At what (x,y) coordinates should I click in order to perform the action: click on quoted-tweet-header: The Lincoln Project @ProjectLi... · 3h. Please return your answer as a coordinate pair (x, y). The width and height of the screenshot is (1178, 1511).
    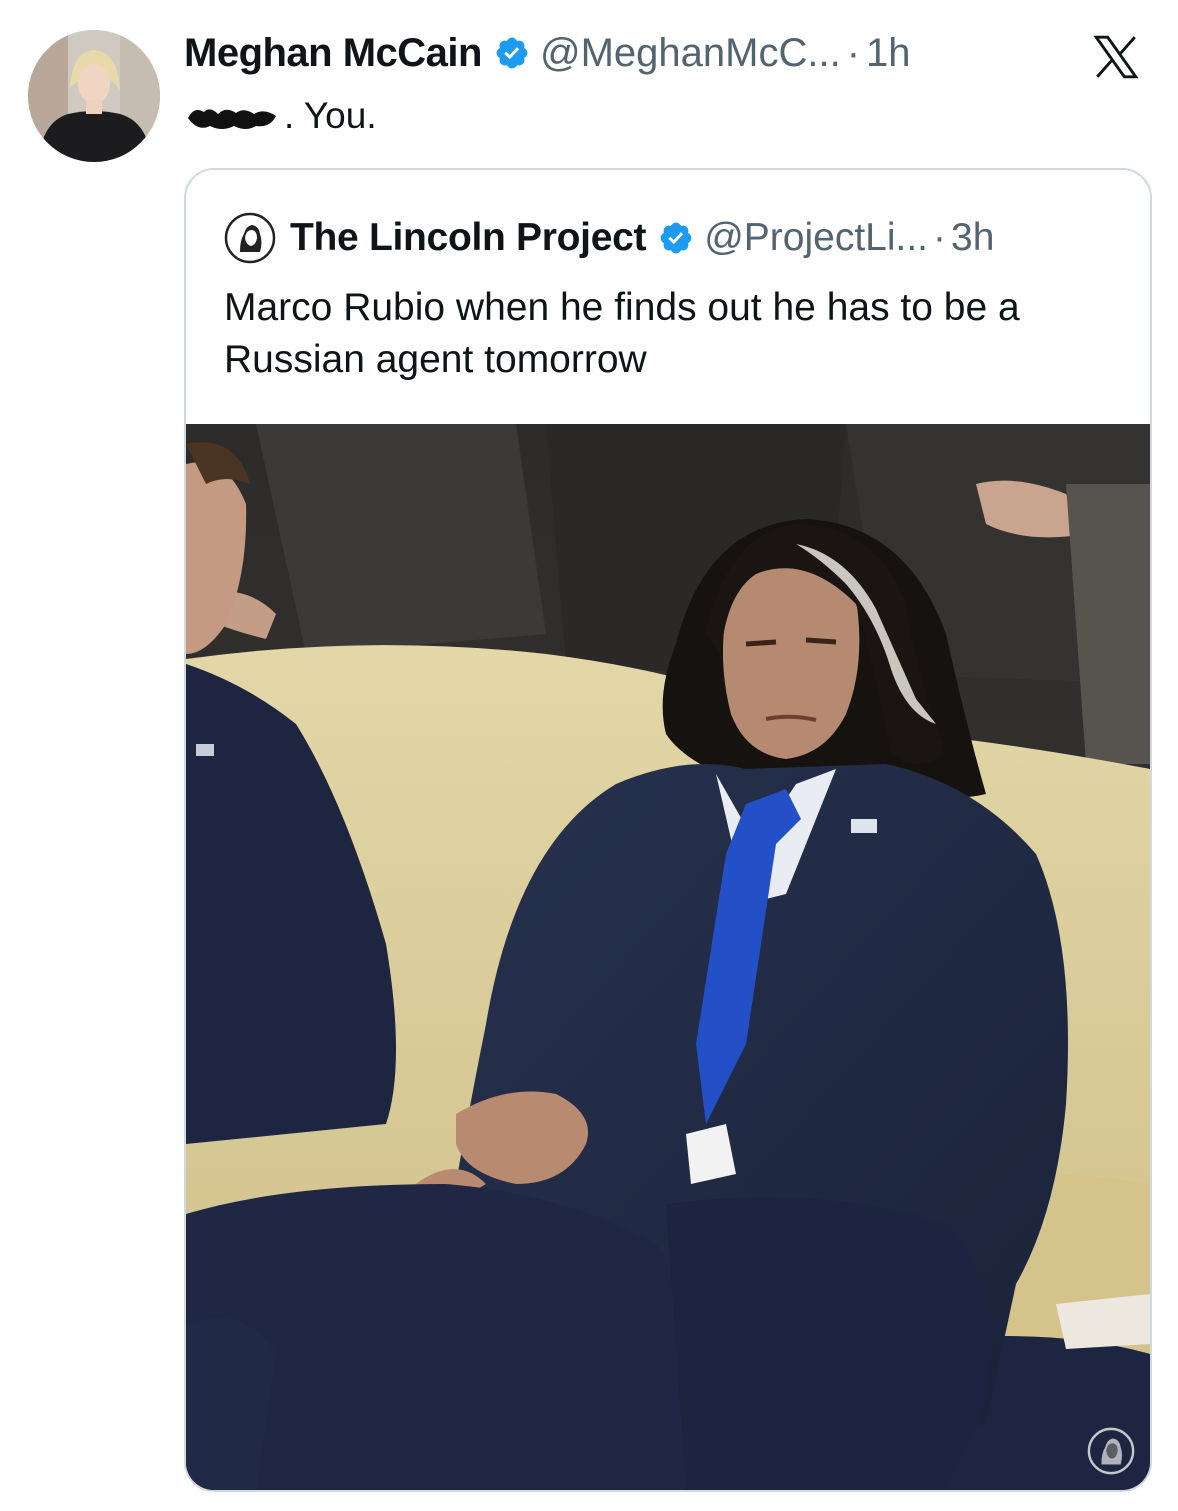
    Looking at the image, I should click on (609, 238).